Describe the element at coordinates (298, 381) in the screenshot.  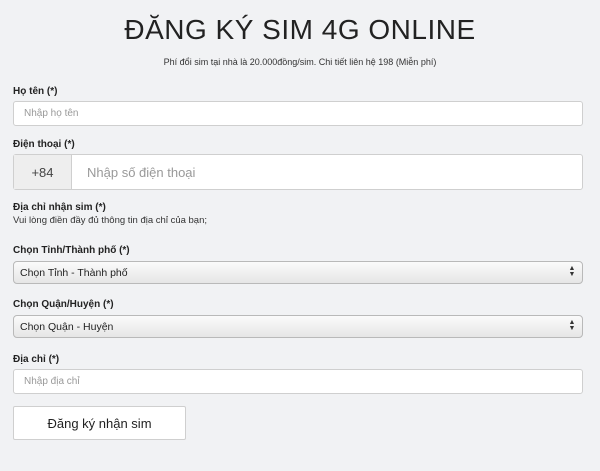
I see `address-input: Nhập địa chỉ` at that location.